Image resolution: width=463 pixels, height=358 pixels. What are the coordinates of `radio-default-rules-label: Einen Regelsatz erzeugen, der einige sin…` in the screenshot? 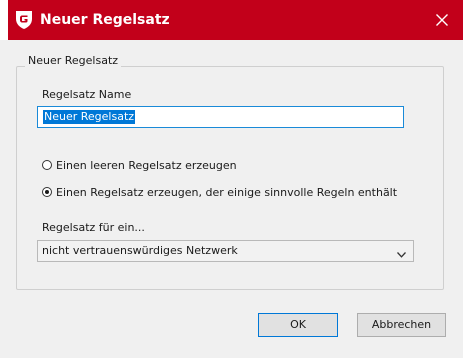 It's located at (227, 192).